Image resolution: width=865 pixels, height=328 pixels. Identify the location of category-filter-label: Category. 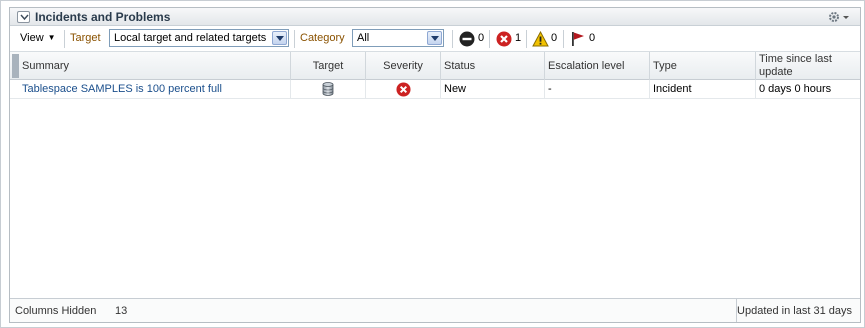
(322, 38).